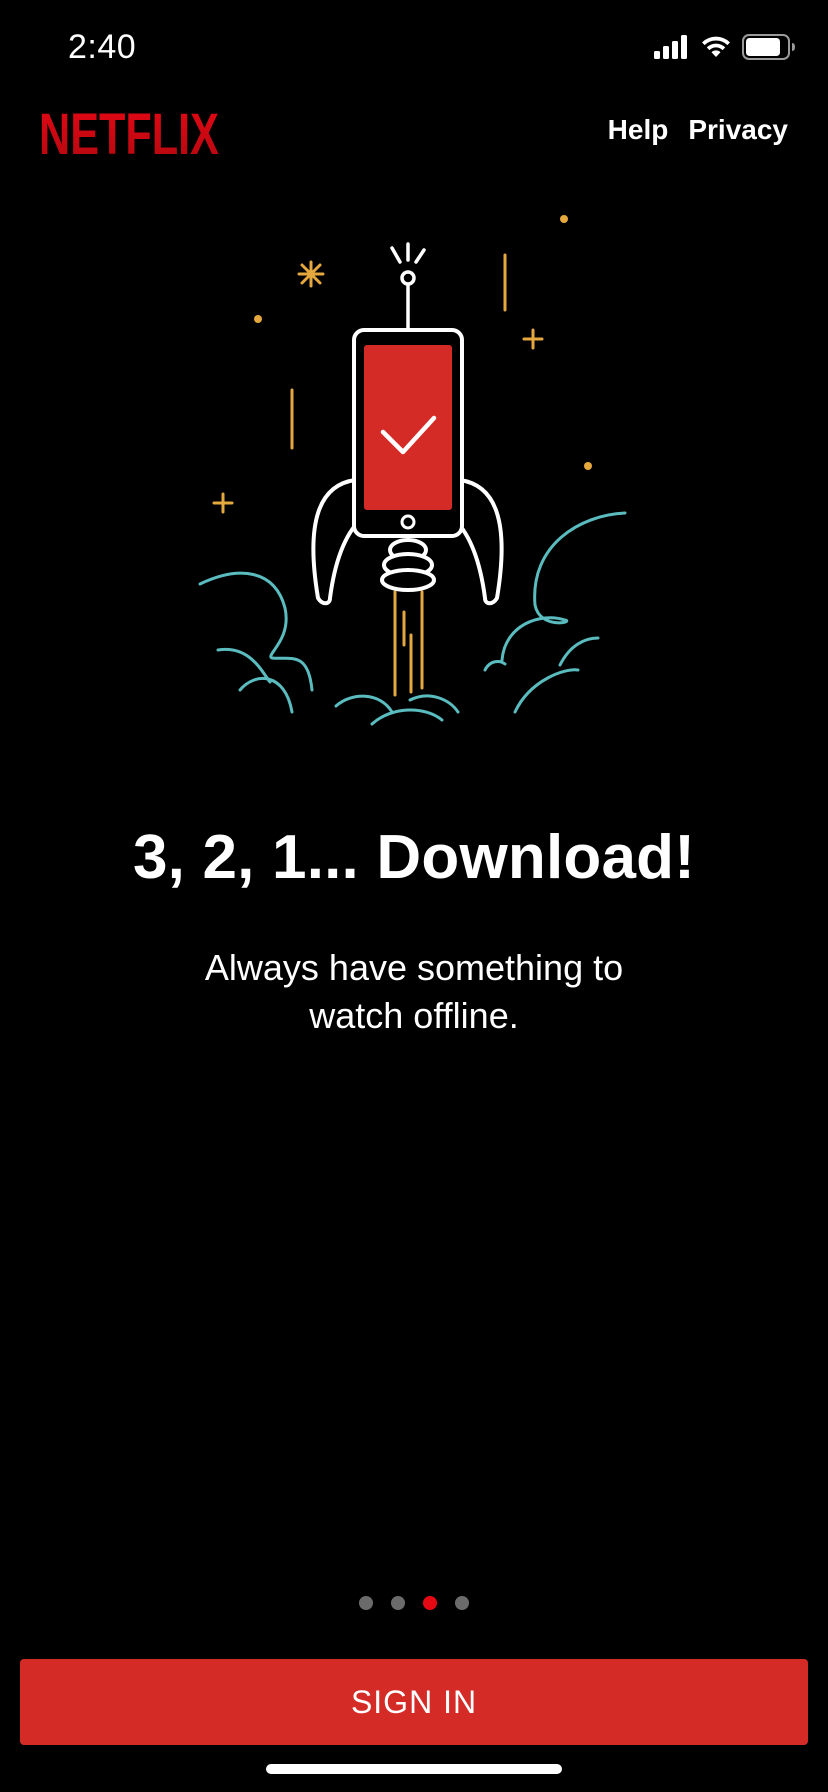  I want to click on header-links: Help Privacy, so click(698, 130).